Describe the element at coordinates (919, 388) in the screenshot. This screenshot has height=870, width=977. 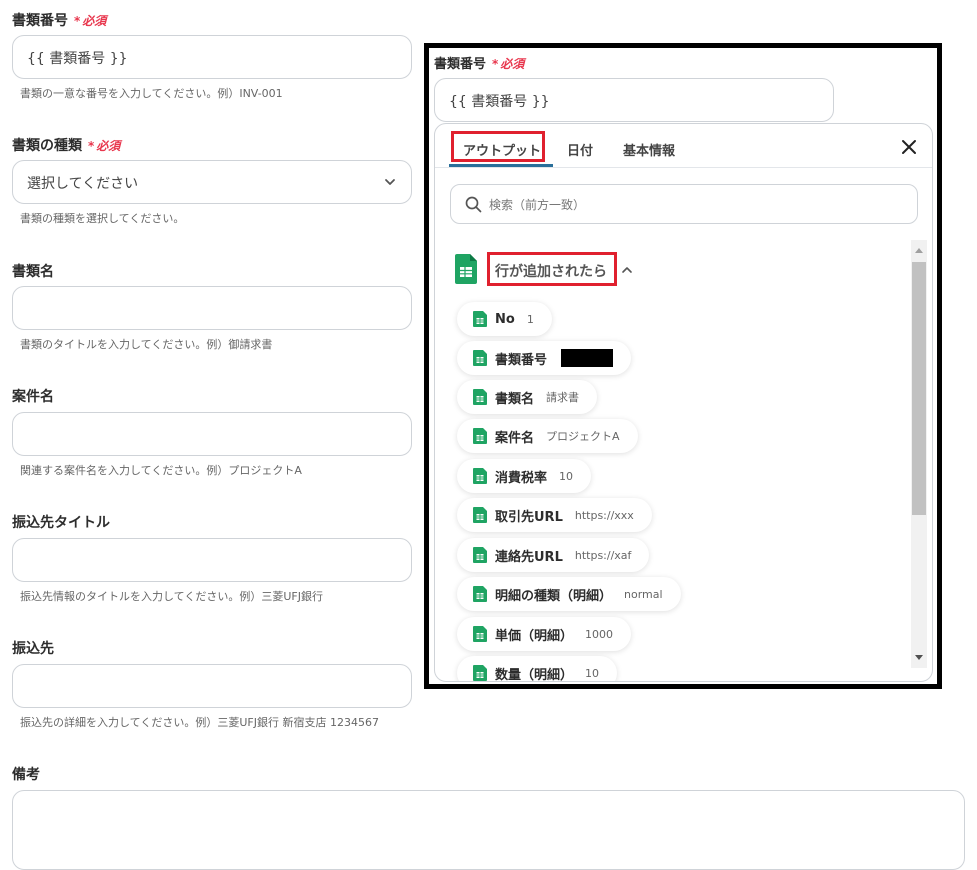
I see `scrollbar-thumb` at that location.